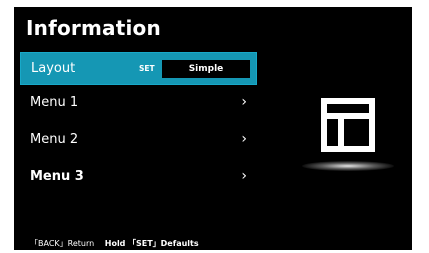 The height and width of the screenshot is (253, 429). Describe the element at coordinates (206, 69) in the screenshot. I see `layout-value: Simple` at that location.